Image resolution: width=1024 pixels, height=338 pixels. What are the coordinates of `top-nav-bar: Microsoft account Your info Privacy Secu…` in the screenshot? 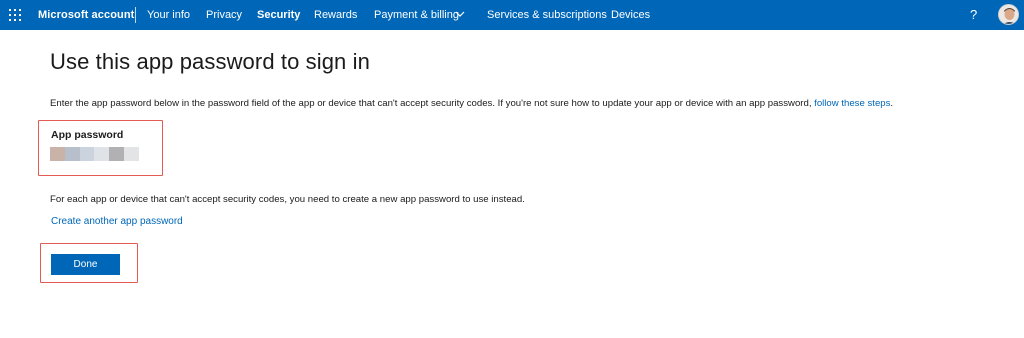 It's located at (512, 15).